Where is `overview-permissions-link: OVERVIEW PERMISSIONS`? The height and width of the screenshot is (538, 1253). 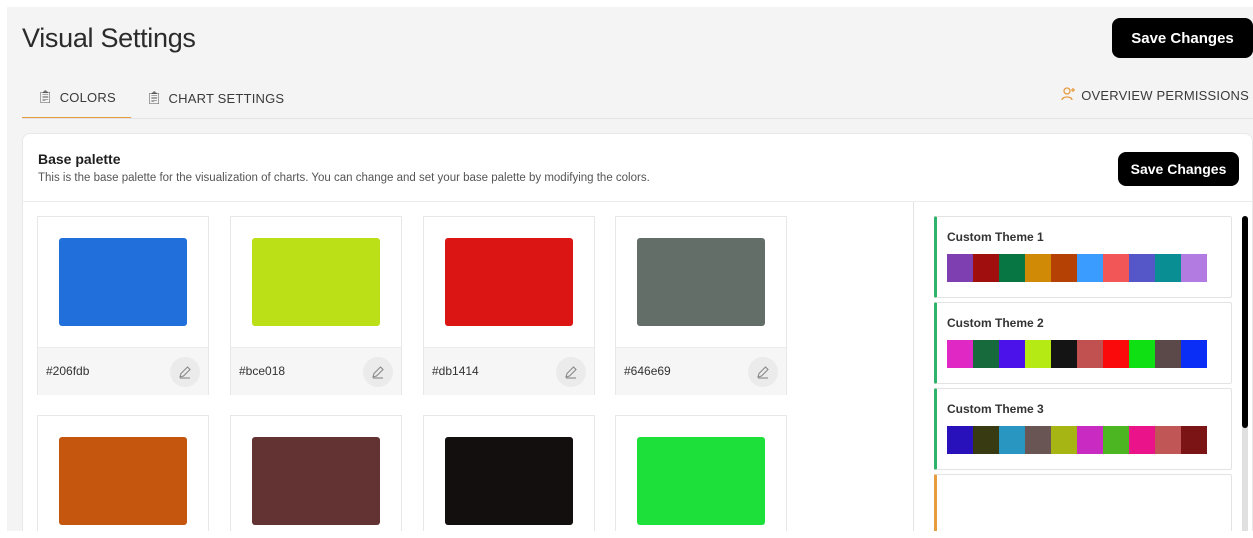 overview-permissions-link: OVERVIEW PERMISSIONS is located at coordinates (1155, 95).